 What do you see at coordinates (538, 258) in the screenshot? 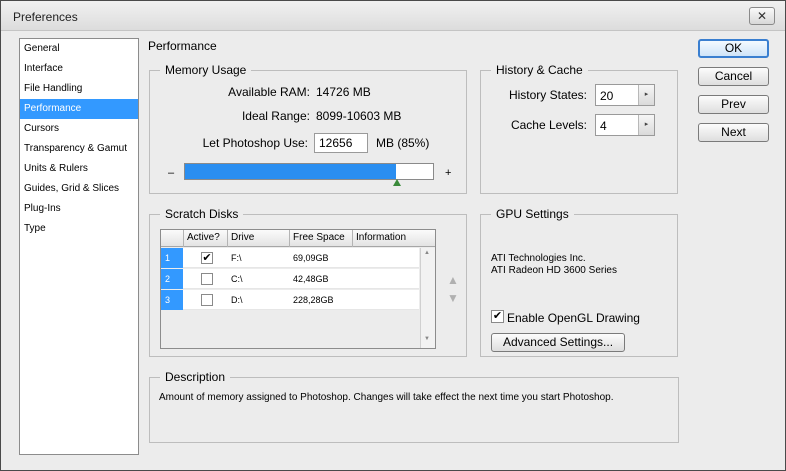
I see `gpu-vendor: ATI Technologies Inc.` at bounding box center [538, 258].